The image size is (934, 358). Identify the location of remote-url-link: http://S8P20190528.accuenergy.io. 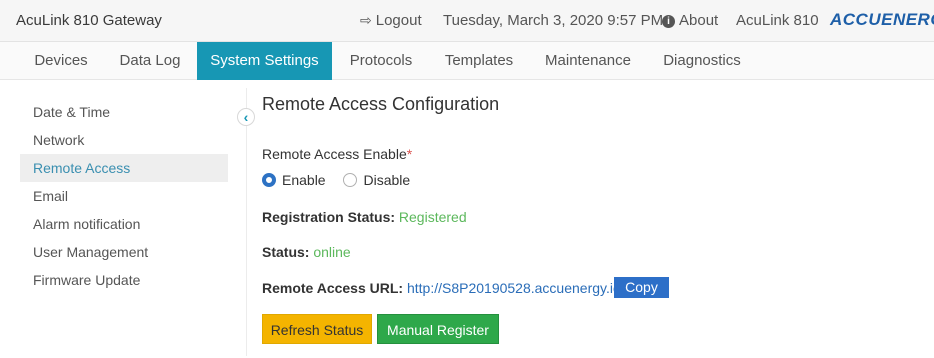
(514, 288).